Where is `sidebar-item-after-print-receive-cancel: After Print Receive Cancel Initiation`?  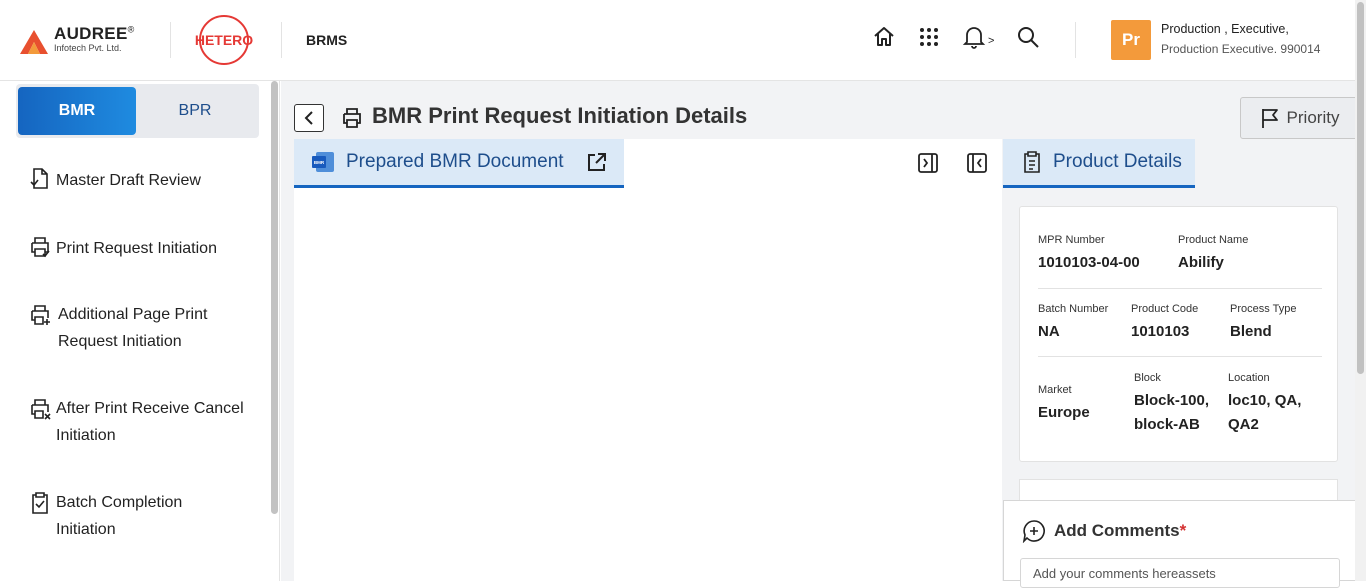
sidebar-item-after-print-receive-cancel: After Print Receive Cancel Initiation is located at coordinates (136, 422).